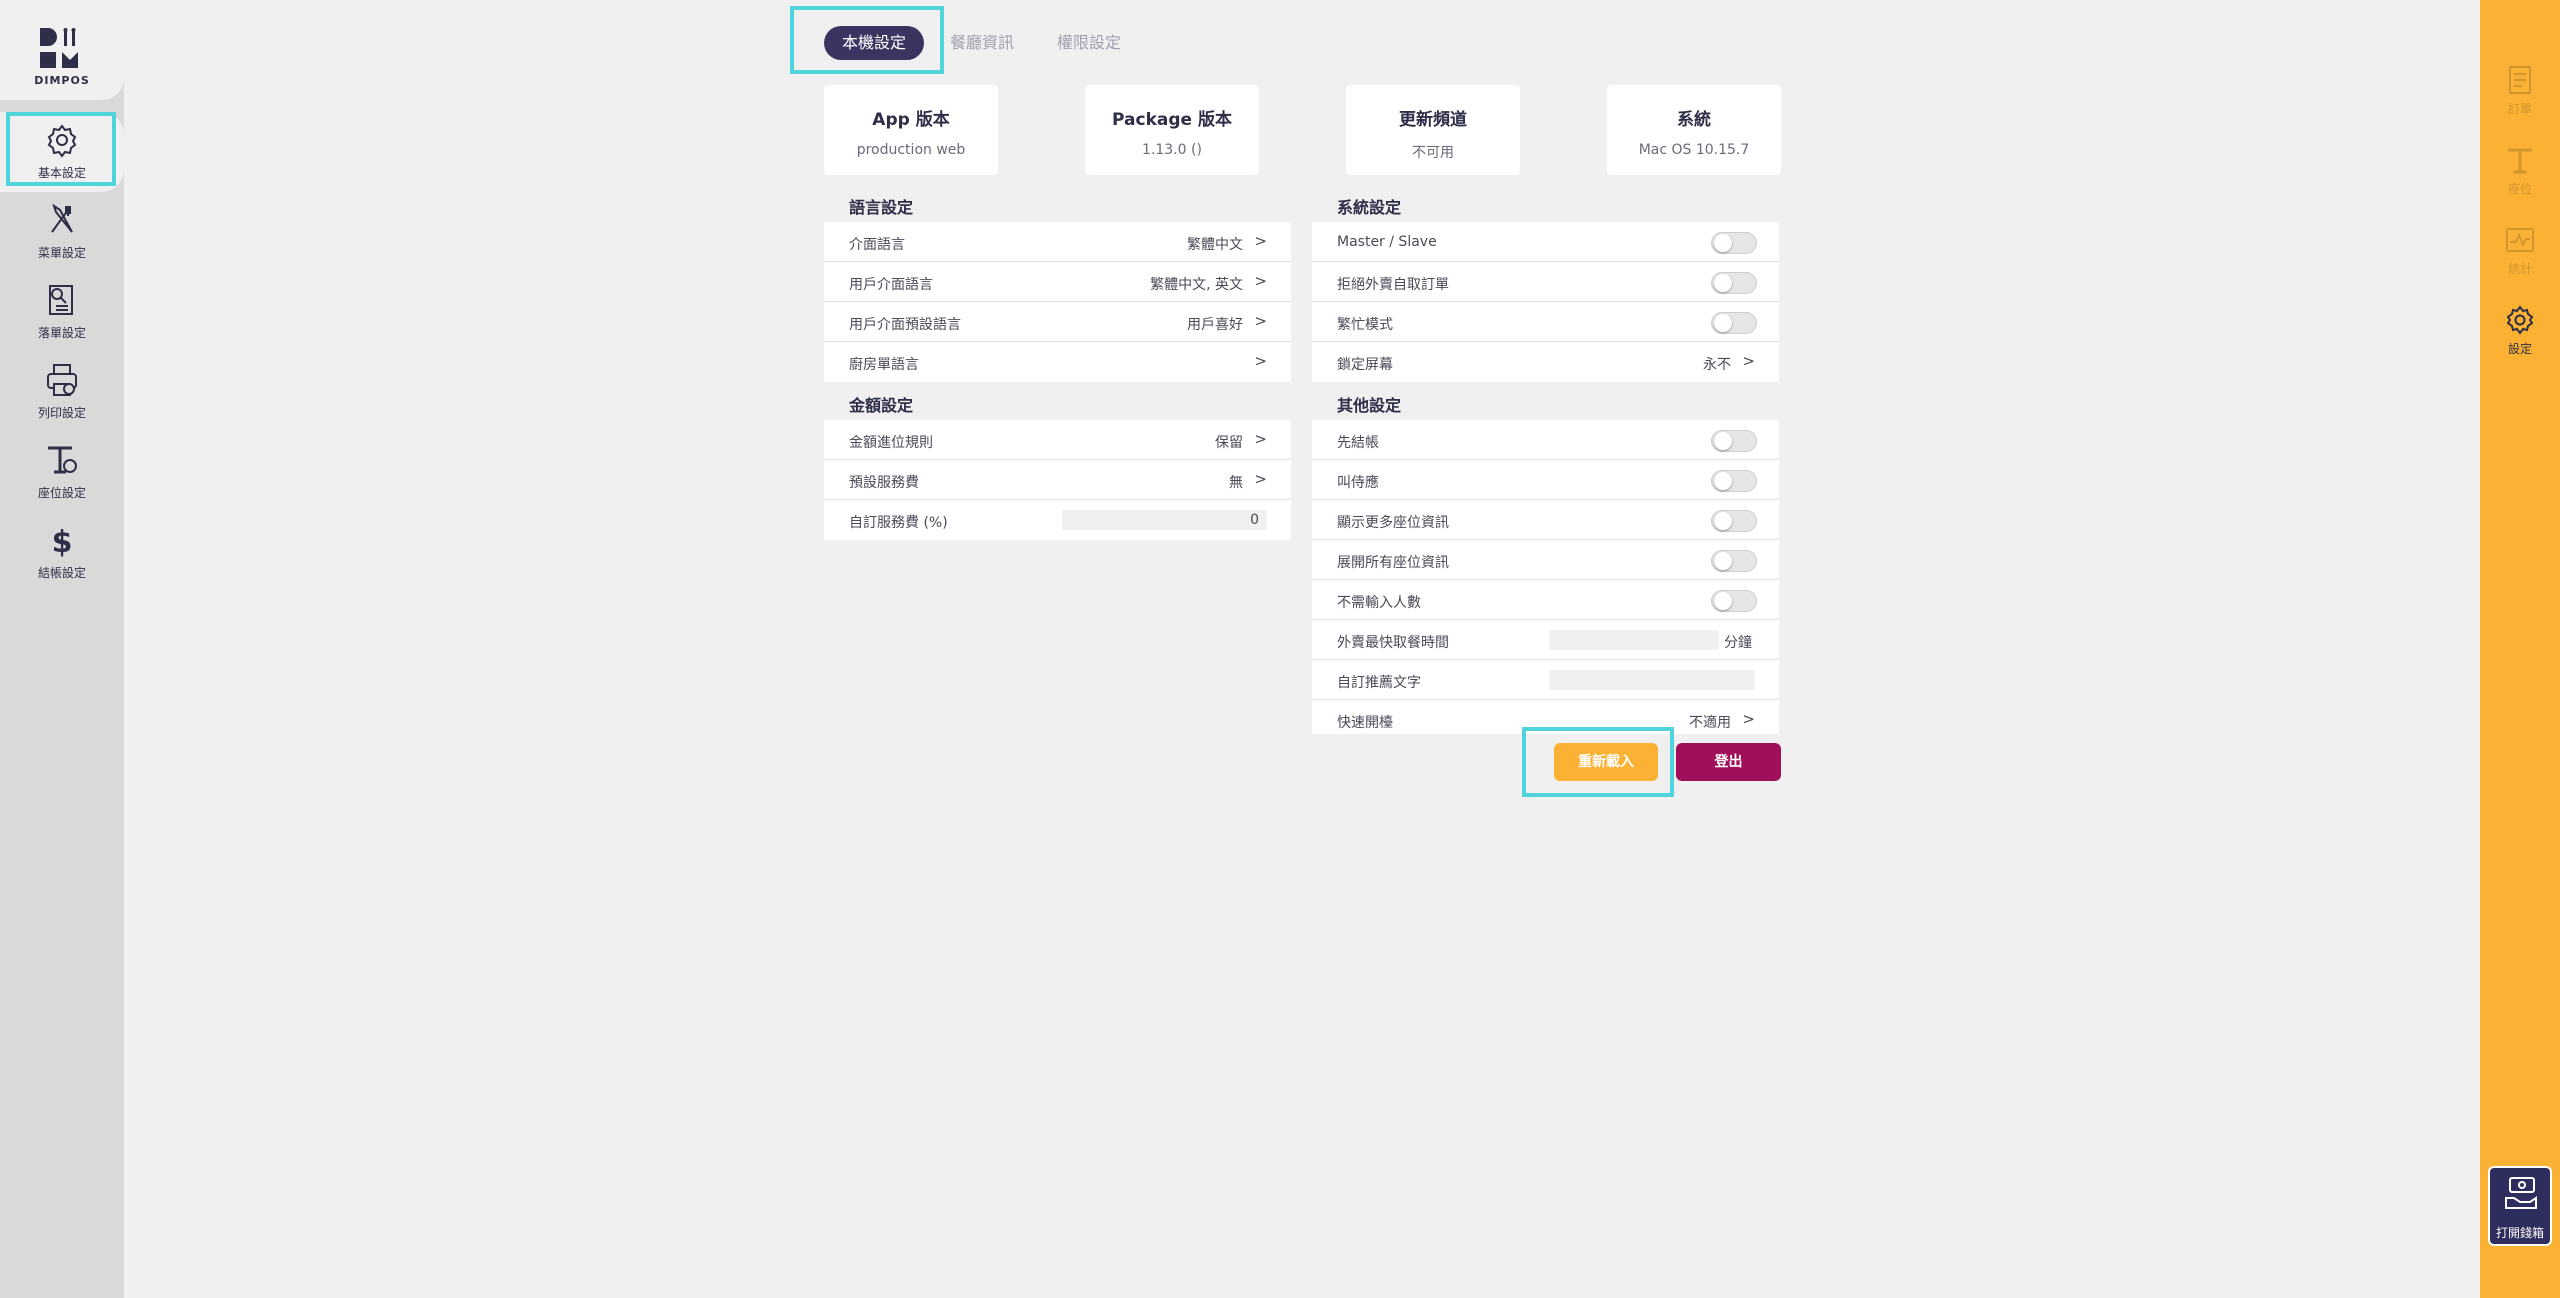  What do you see at coordinates (1734, 481) in the screenshot?
I see `call-waiter-toggle` at bounding box center [1734, 481].